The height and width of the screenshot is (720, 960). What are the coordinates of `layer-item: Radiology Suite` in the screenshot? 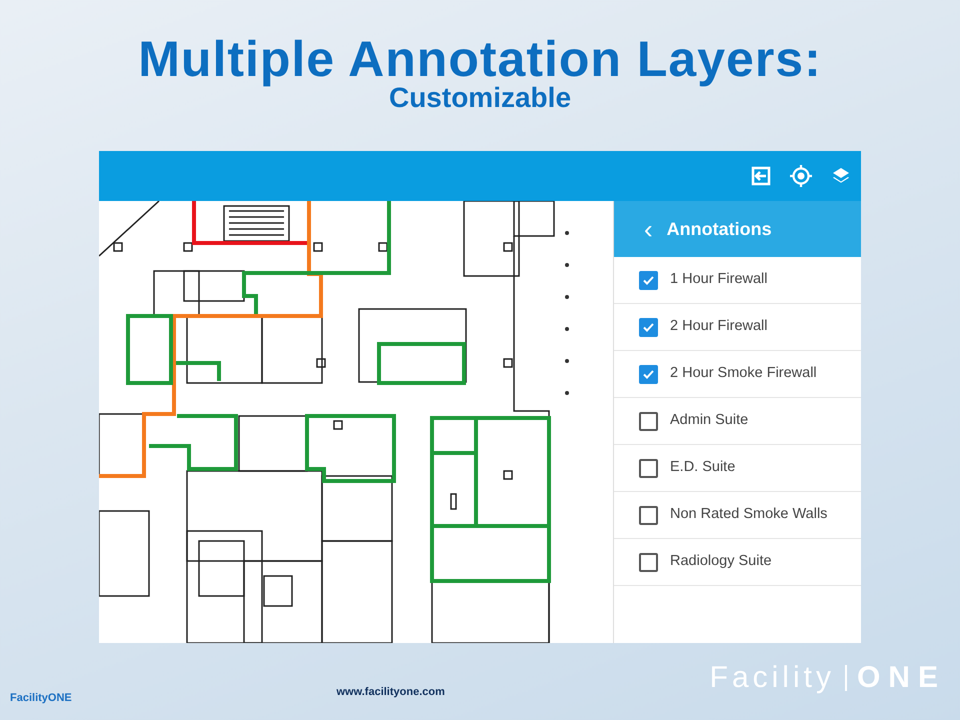 It's located at (737, 562).